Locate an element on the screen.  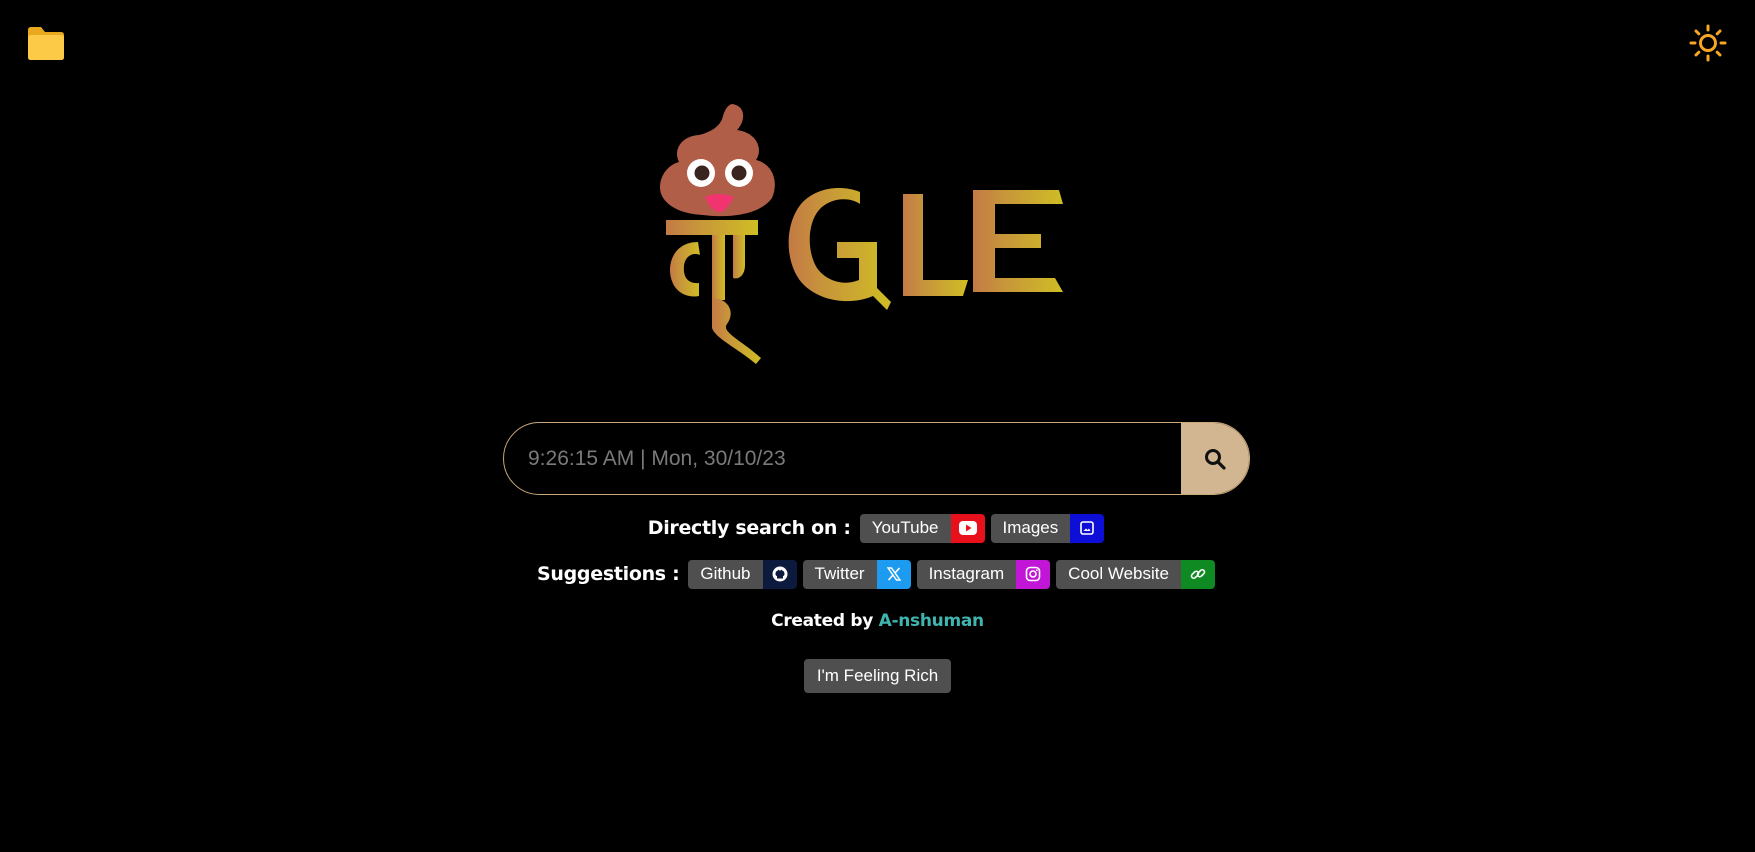
suggestions-label: Suggestions : is located at coordinates (608, 574).